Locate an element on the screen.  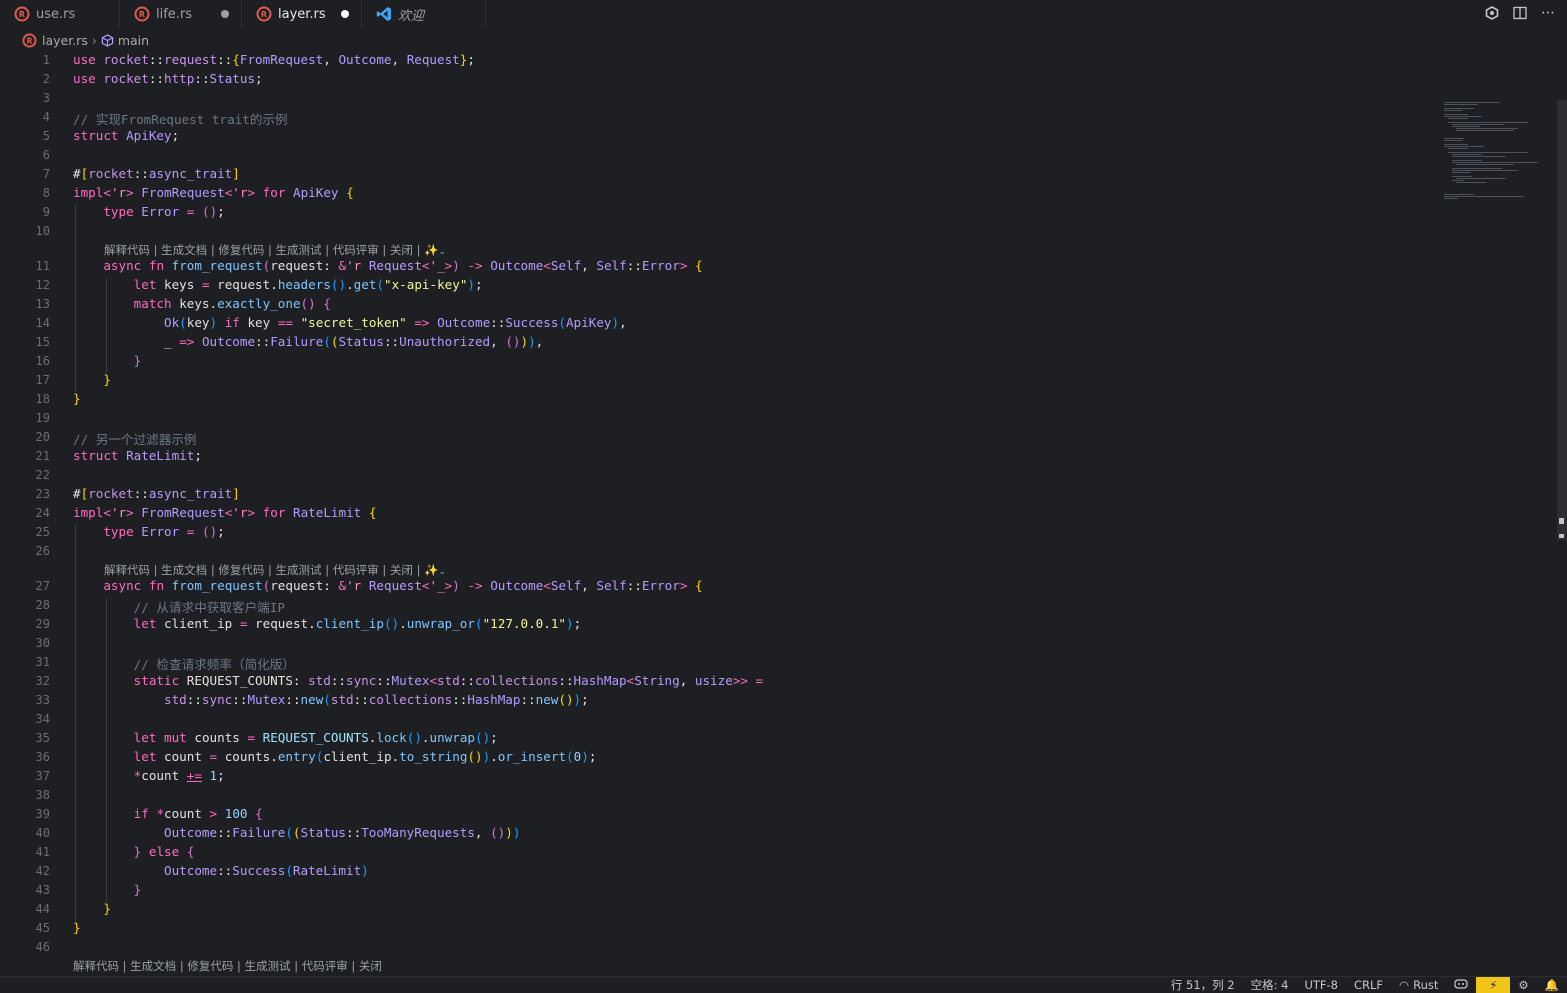
line-number: 13 is located at coordinates (42, 304).